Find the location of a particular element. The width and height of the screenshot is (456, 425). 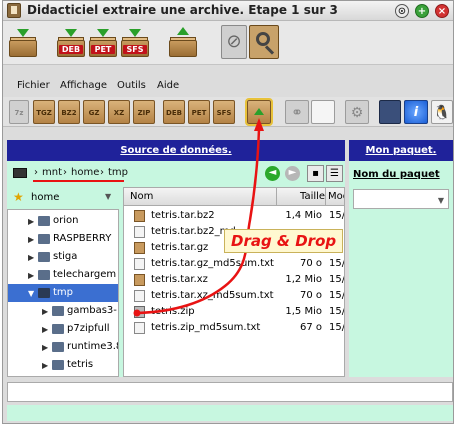

close-button: × is located at coordinates (442, 11).